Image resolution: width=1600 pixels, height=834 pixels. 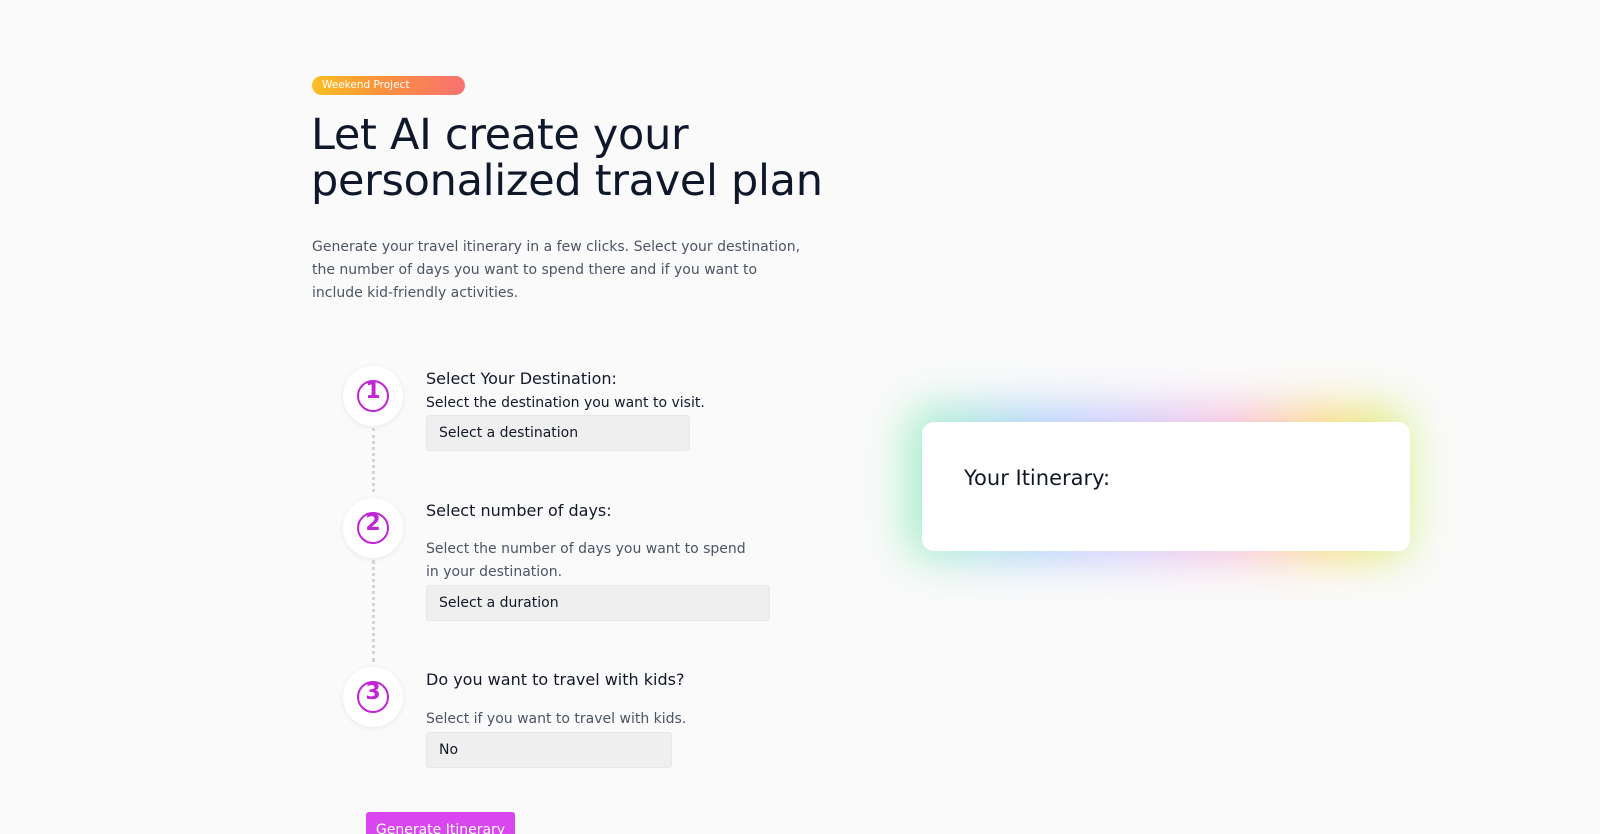 I want to click on step-3-title: Do you want to travel with kids?, so click(x=555, y=679).